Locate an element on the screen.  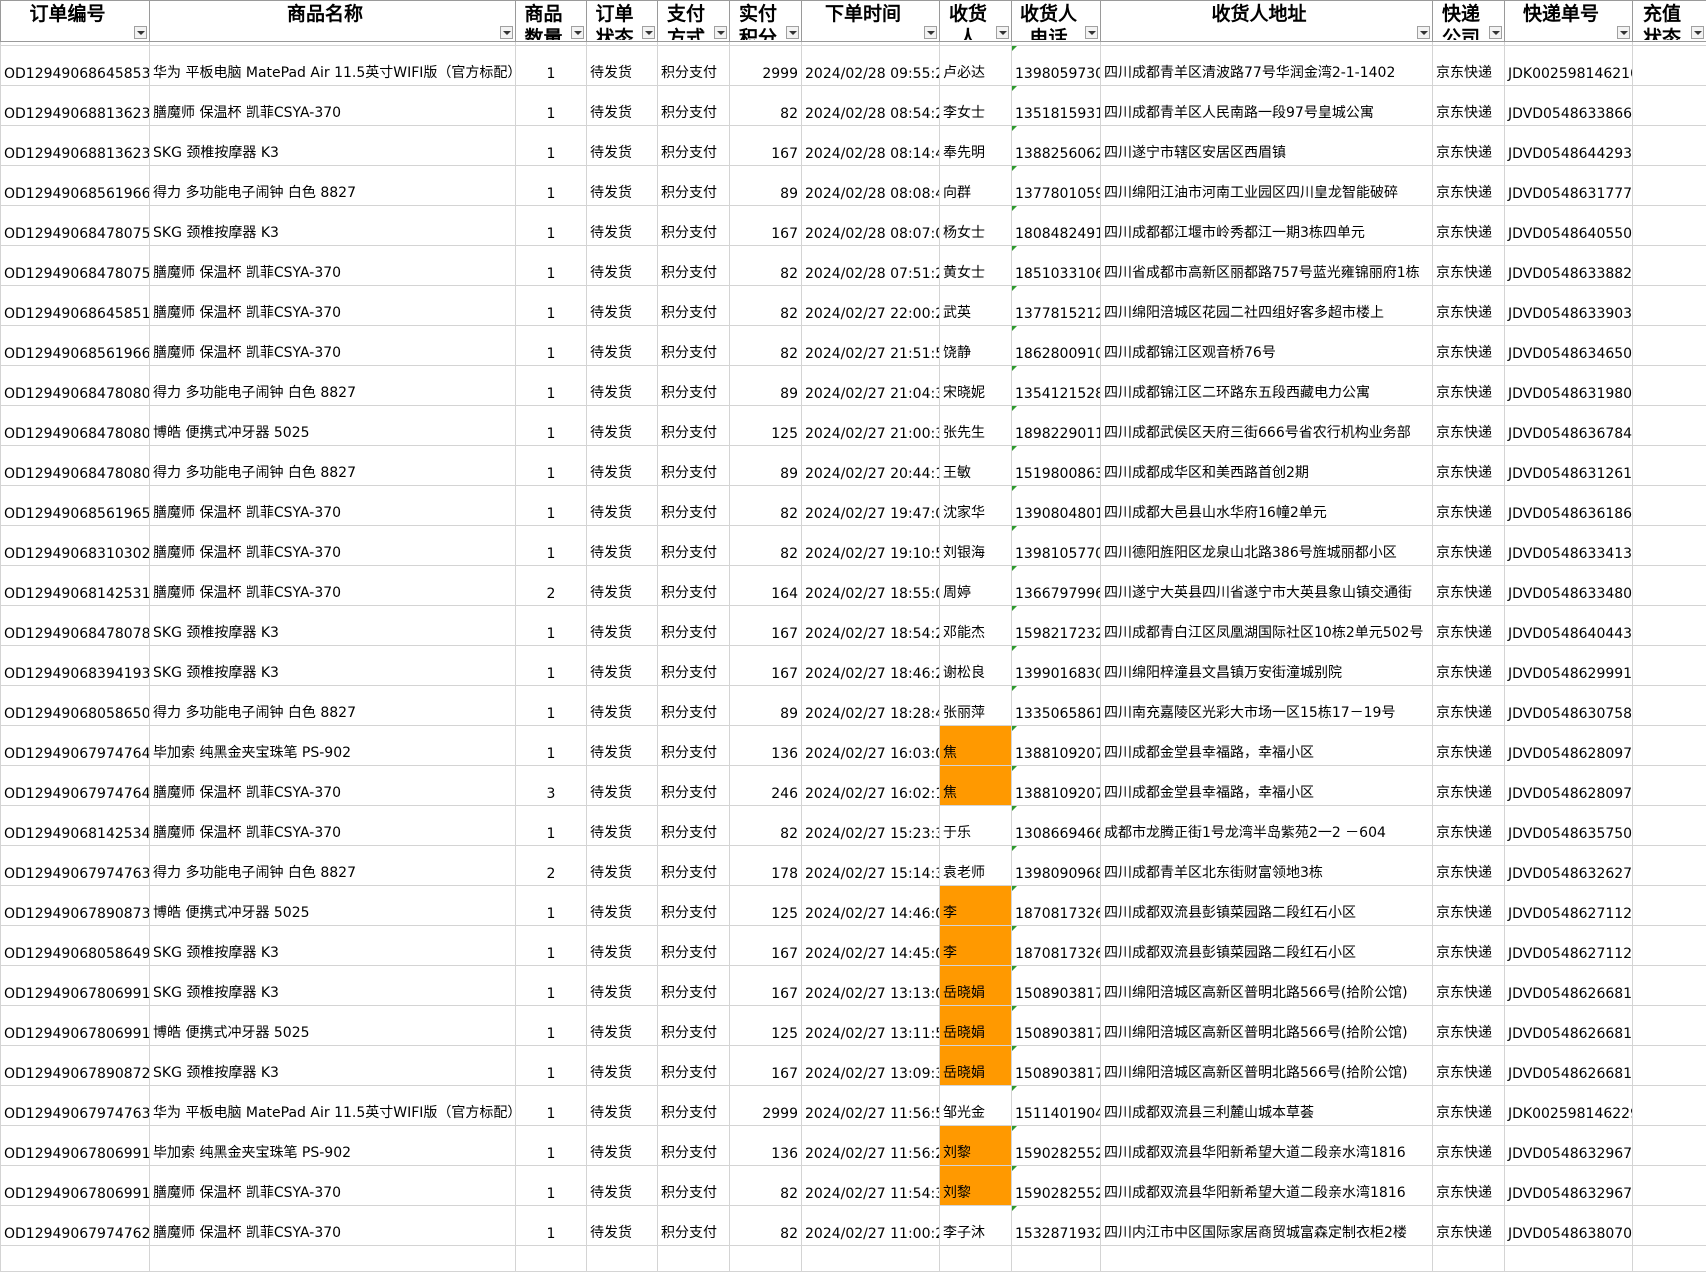
cell-address: 四川遂宁大英县四川省遂宁市大英县象山镇交通街 is located at coordinates (1266, 585).